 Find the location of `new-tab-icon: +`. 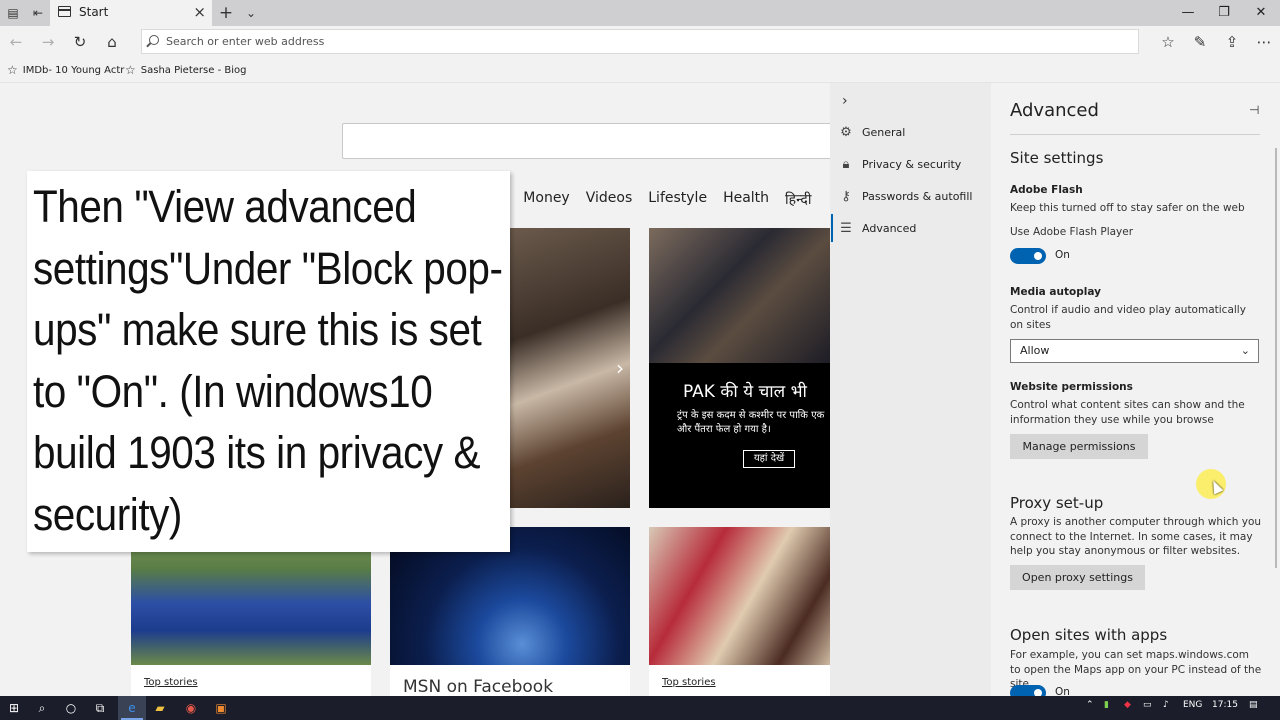

new-tab-icon: + is located at coordinates (226, 13).